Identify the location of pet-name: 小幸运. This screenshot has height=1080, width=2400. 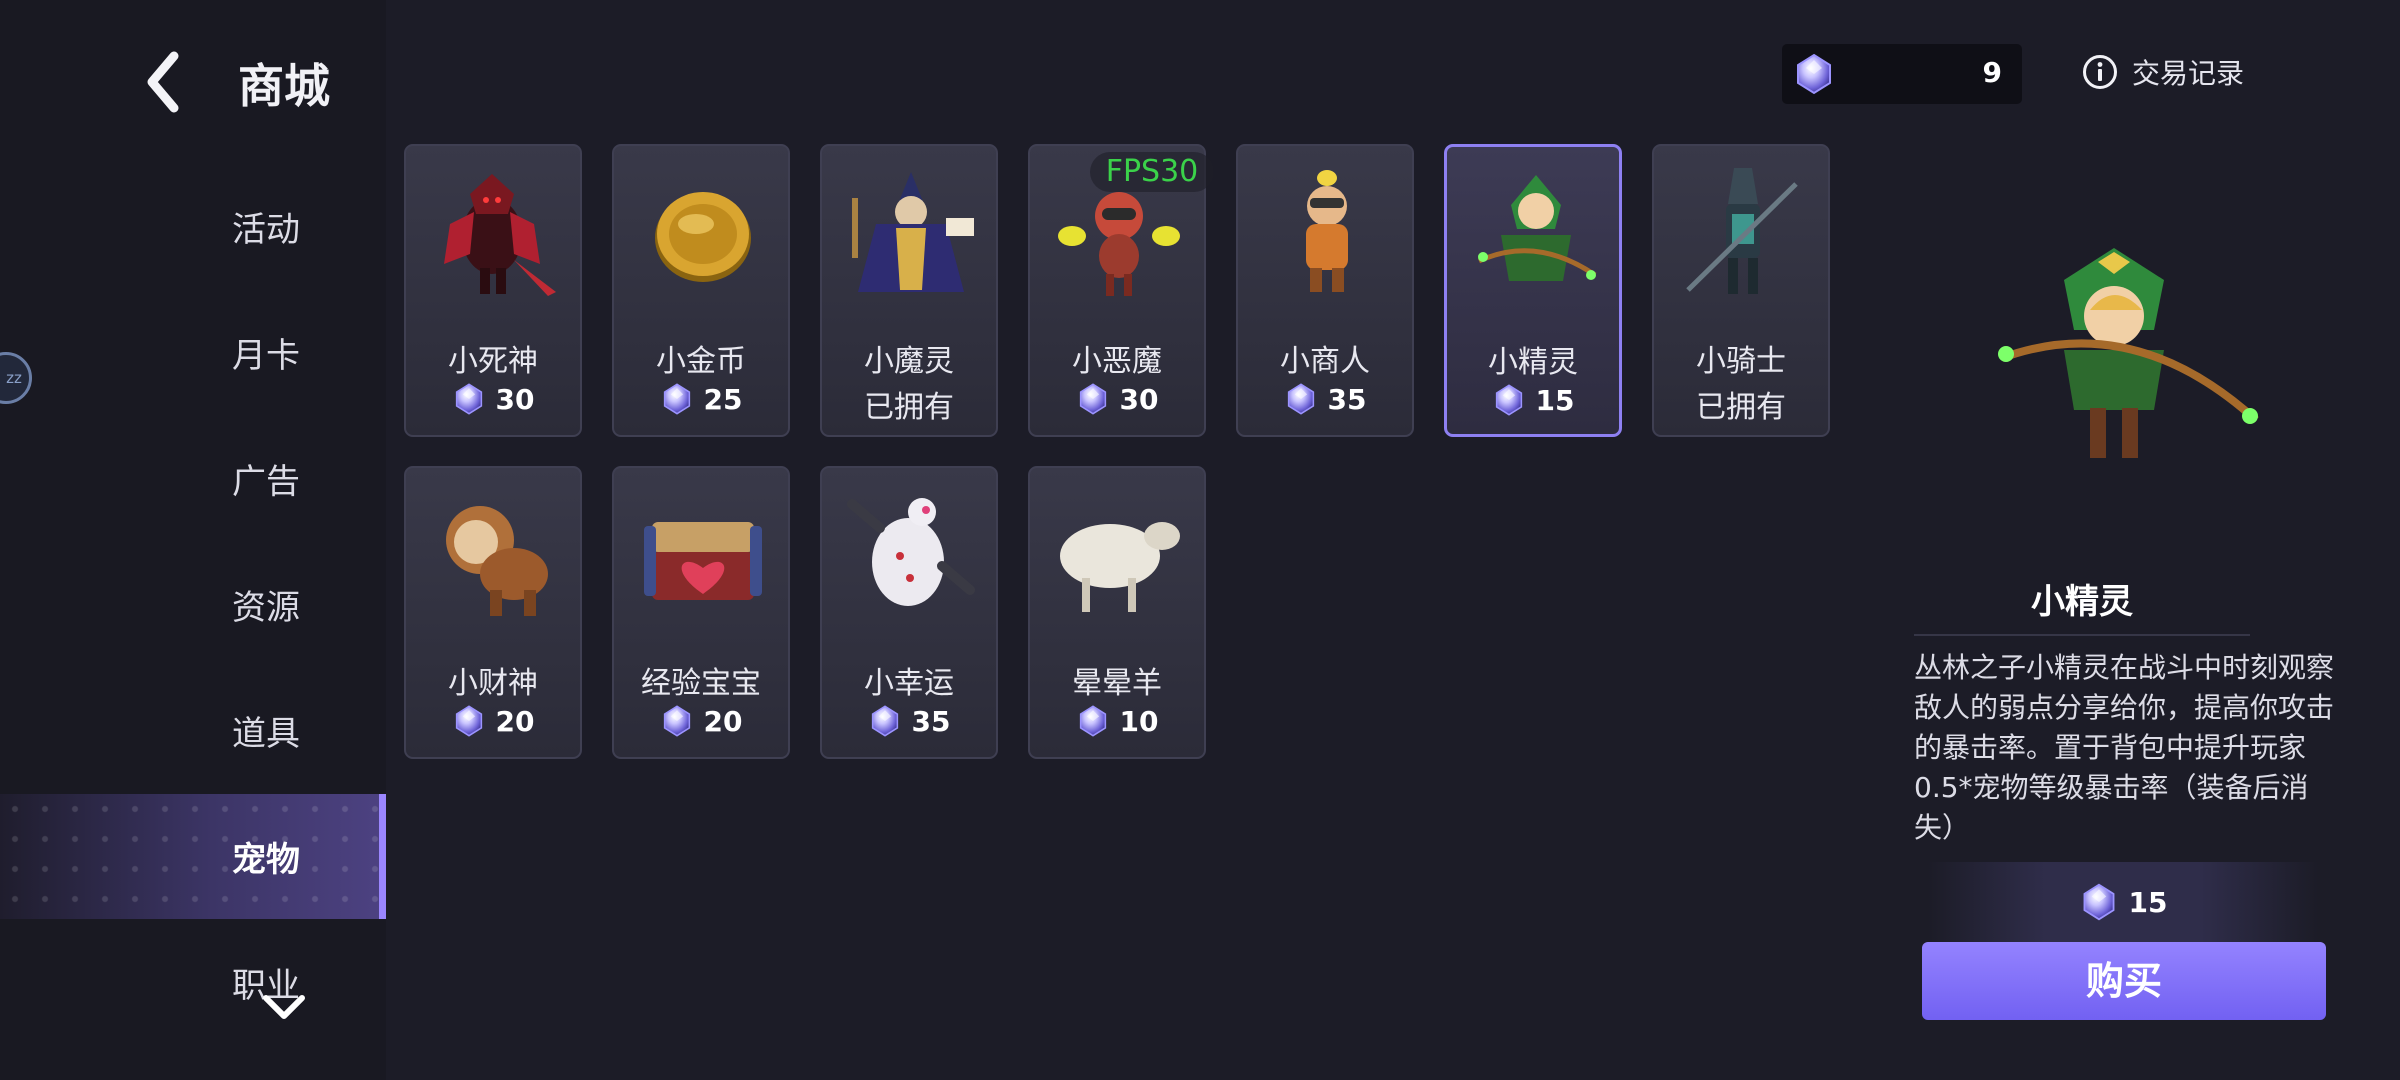
(909, 683).